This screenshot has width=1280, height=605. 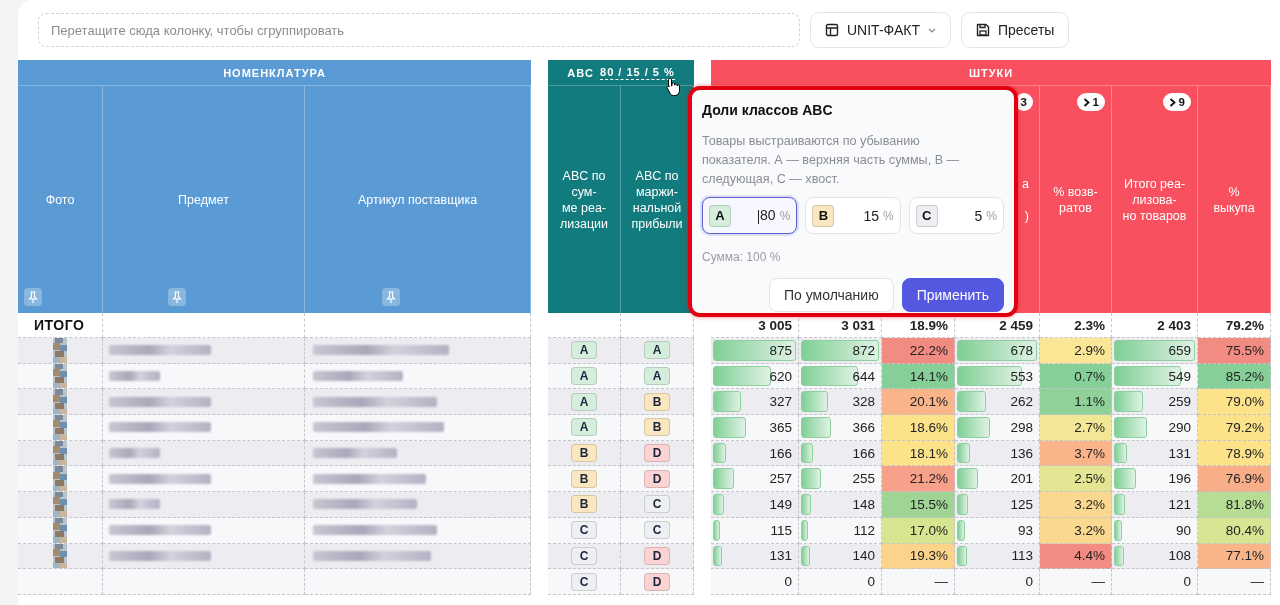 I want to click on group-title: ABC, so click(x=581, y=72).